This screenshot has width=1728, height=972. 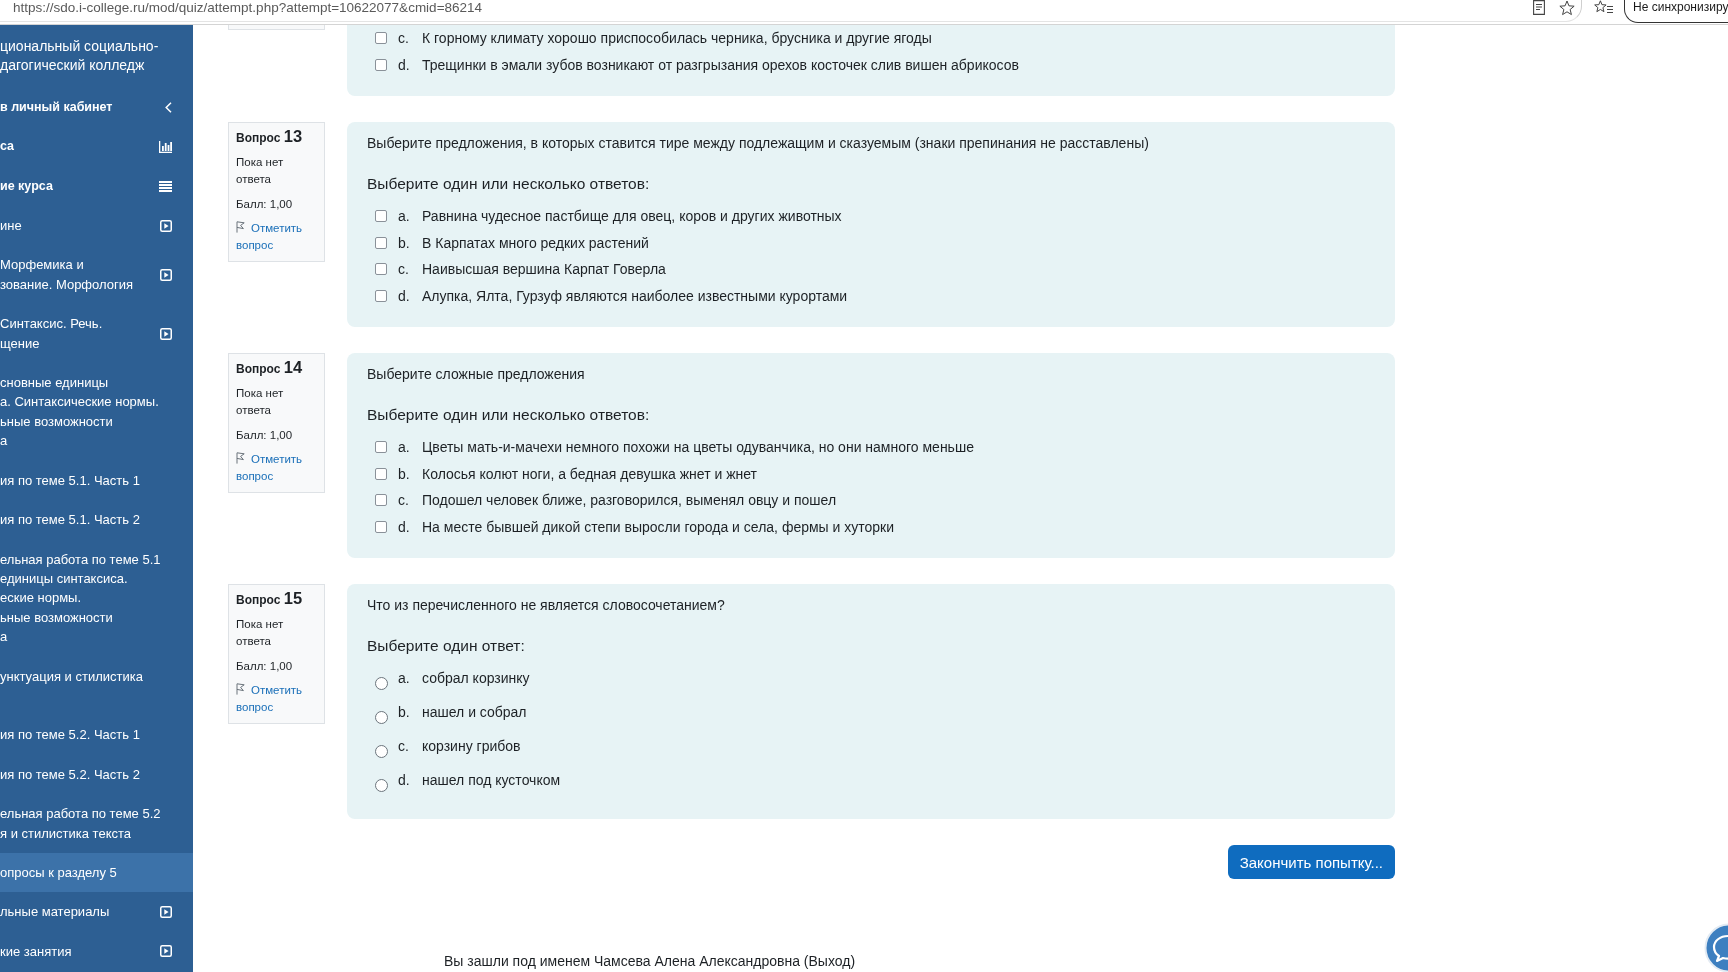 I want to click on sidebar-item: сновные единицы а. Синтаксические нормы. ьные возможности а, so click(x=96, y=412).